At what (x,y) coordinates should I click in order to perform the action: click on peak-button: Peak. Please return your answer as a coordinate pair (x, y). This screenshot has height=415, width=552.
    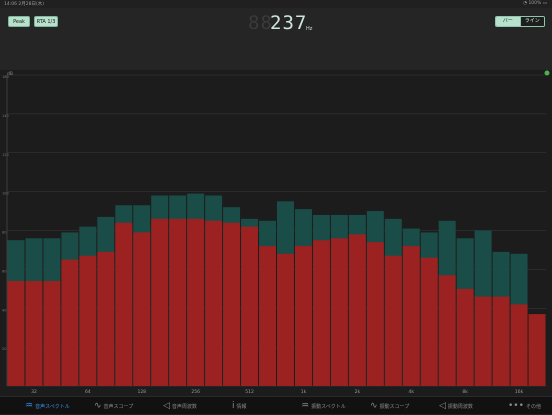
    Looking at the image, I should click on (19, 21).